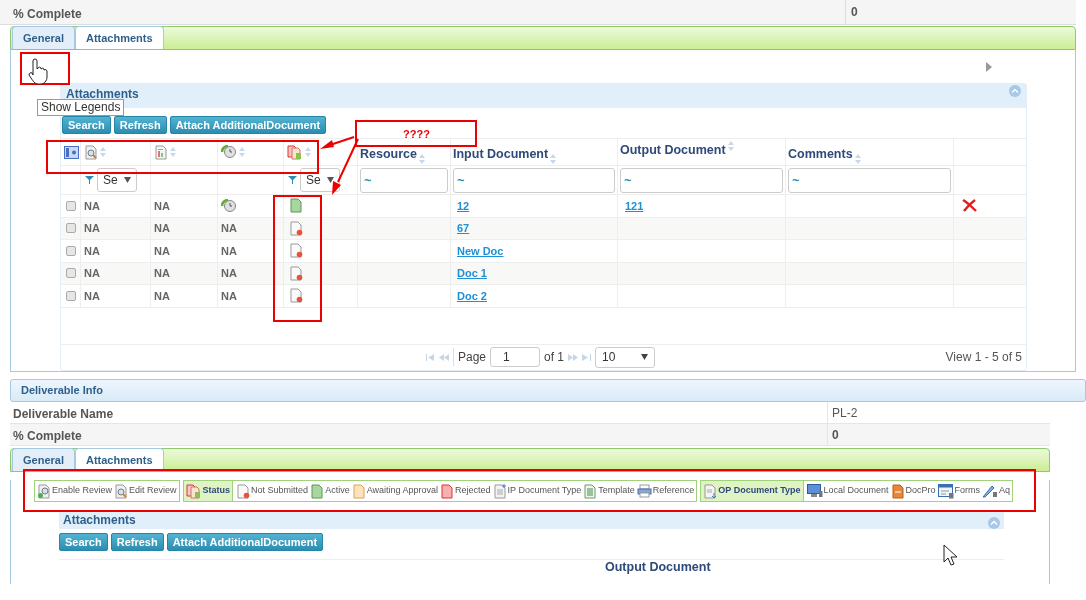 This screenshot has height=600, width=1086. I want to click on tab: Attachments, so click(119, 37).